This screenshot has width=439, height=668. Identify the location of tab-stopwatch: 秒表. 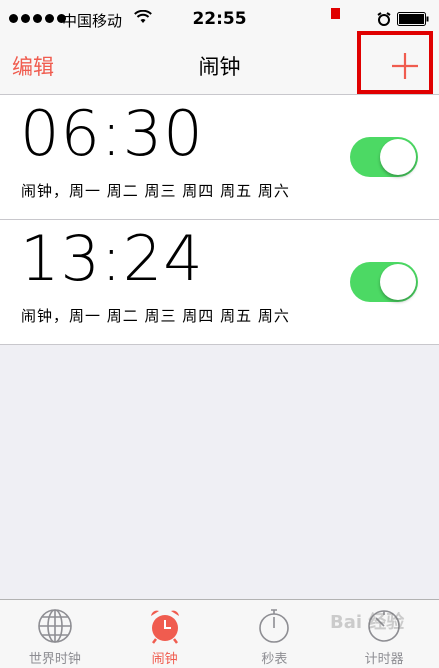
(275, 634).